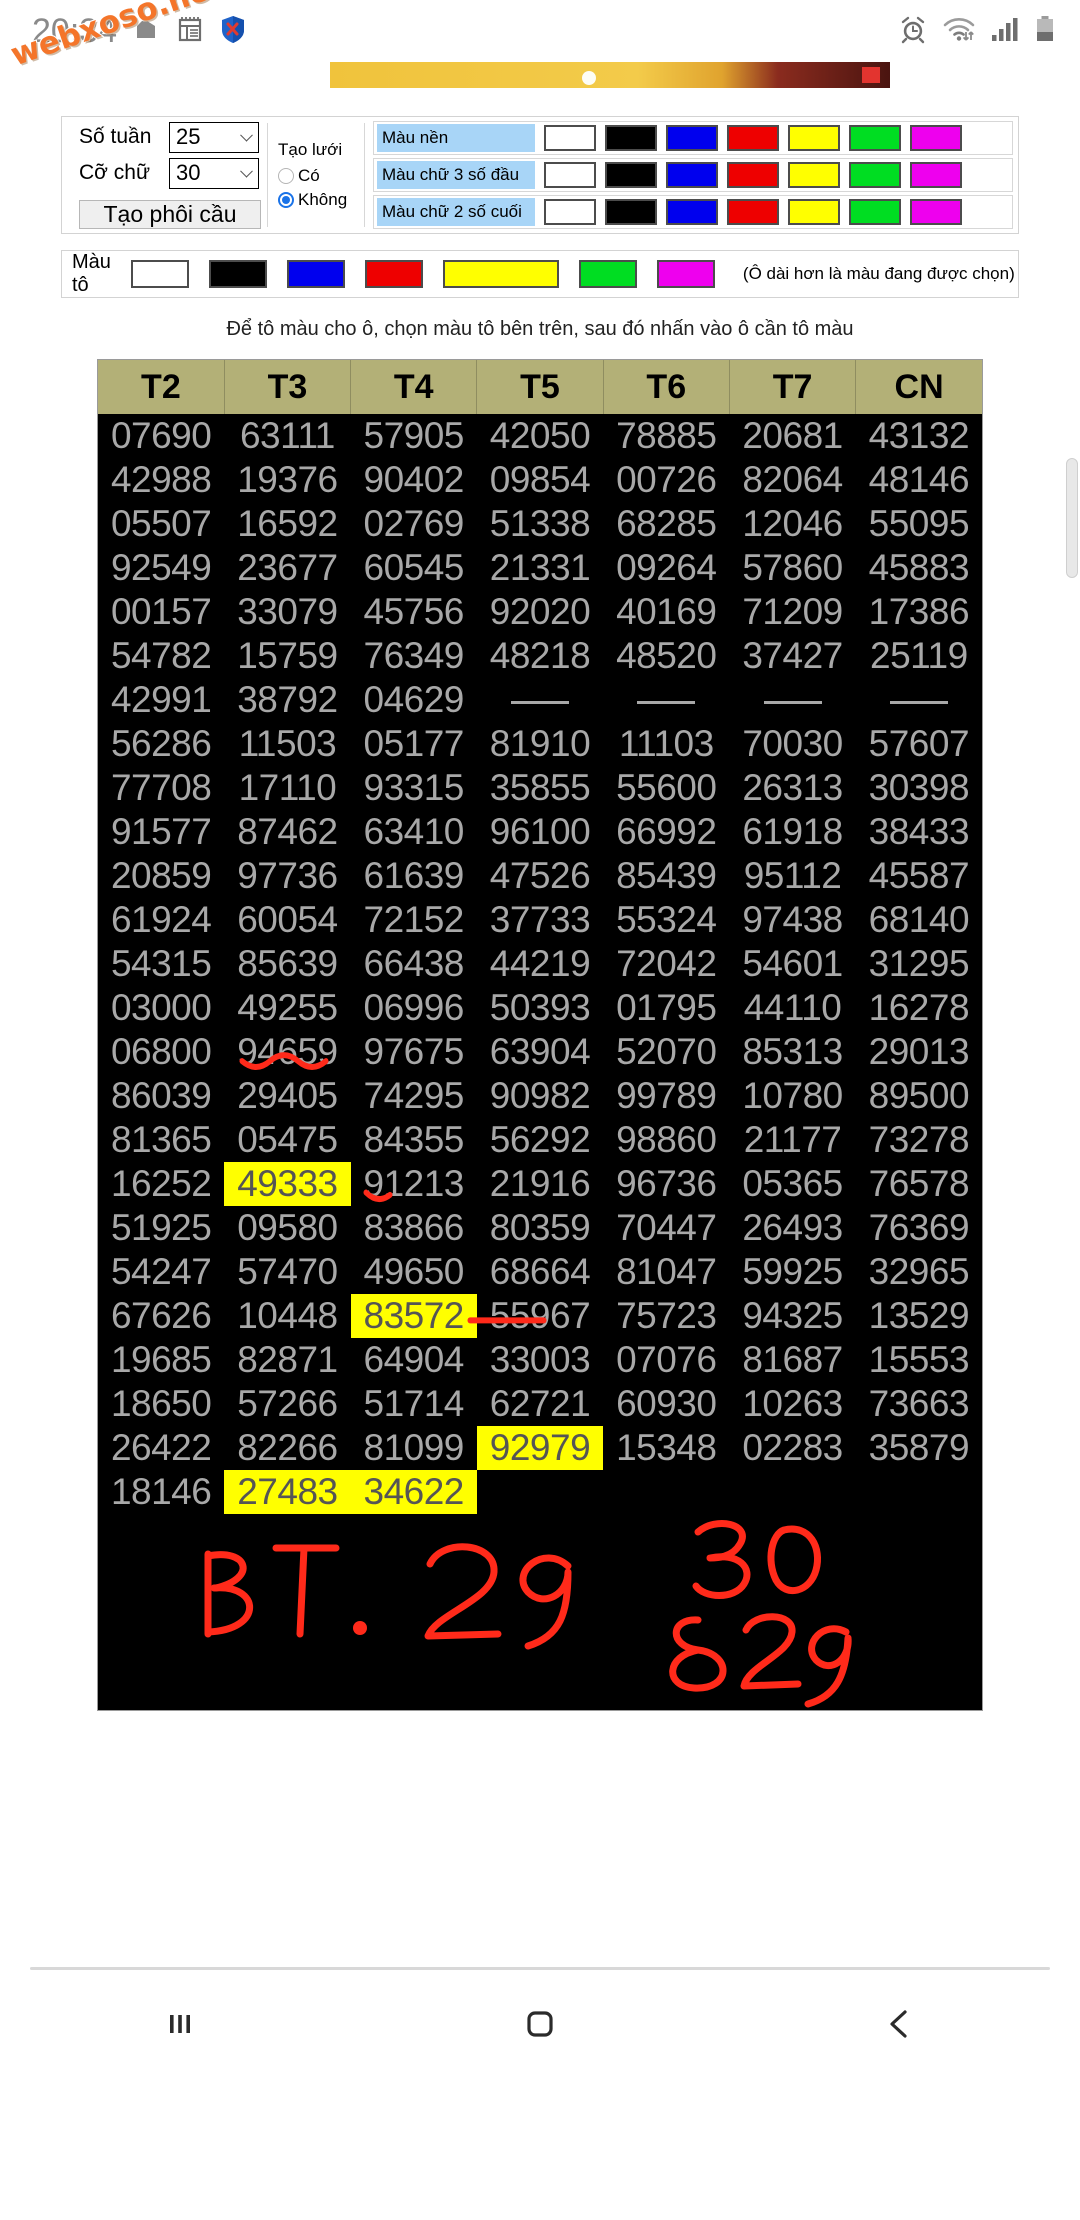  I want to click on grid-cell: 21331, so click(540, 568).